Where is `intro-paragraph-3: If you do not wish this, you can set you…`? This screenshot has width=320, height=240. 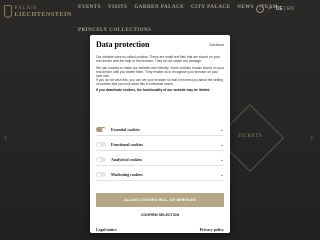
intro-paragraph-3: If you do not wish this, you can set you… is located at coordinates (159, 82).